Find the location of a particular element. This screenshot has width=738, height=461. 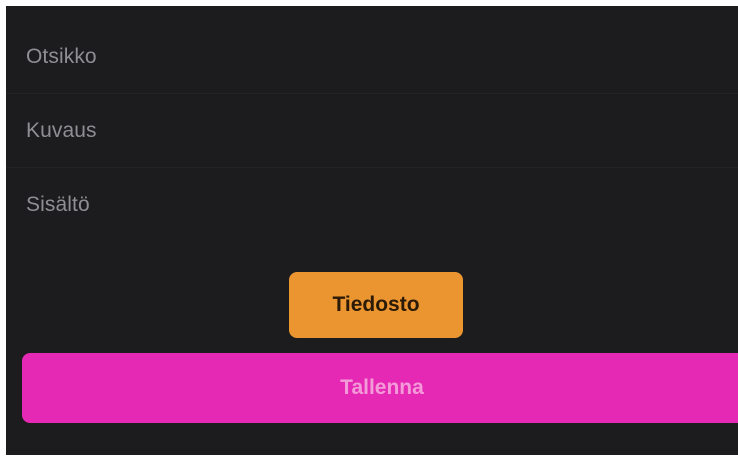

file-button: Tiedosto is located at coordinates (376, 305).